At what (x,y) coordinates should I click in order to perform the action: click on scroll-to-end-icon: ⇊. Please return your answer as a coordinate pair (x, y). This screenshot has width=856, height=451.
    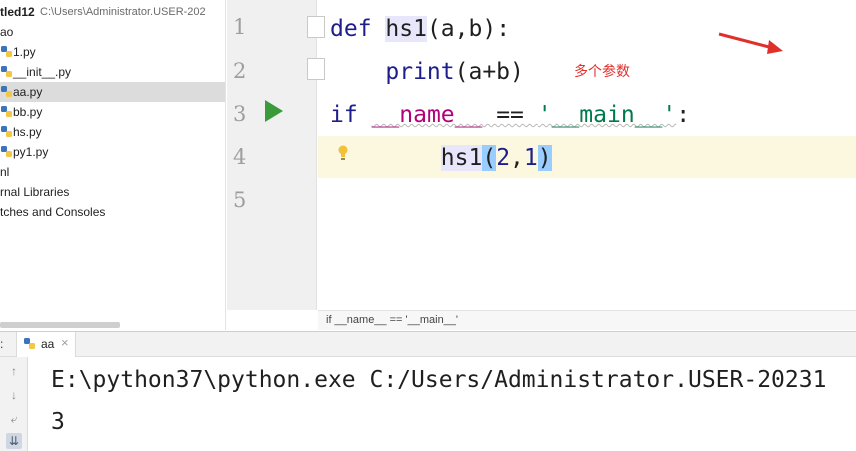
    Looking at the image, I should click on (14, 441).